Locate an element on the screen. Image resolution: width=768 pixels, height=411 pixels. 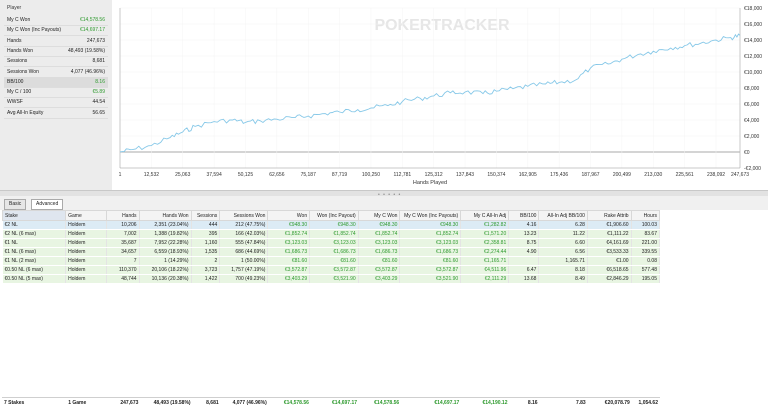
table-cell: €1,852.74 is located at coordinates (430, 234).